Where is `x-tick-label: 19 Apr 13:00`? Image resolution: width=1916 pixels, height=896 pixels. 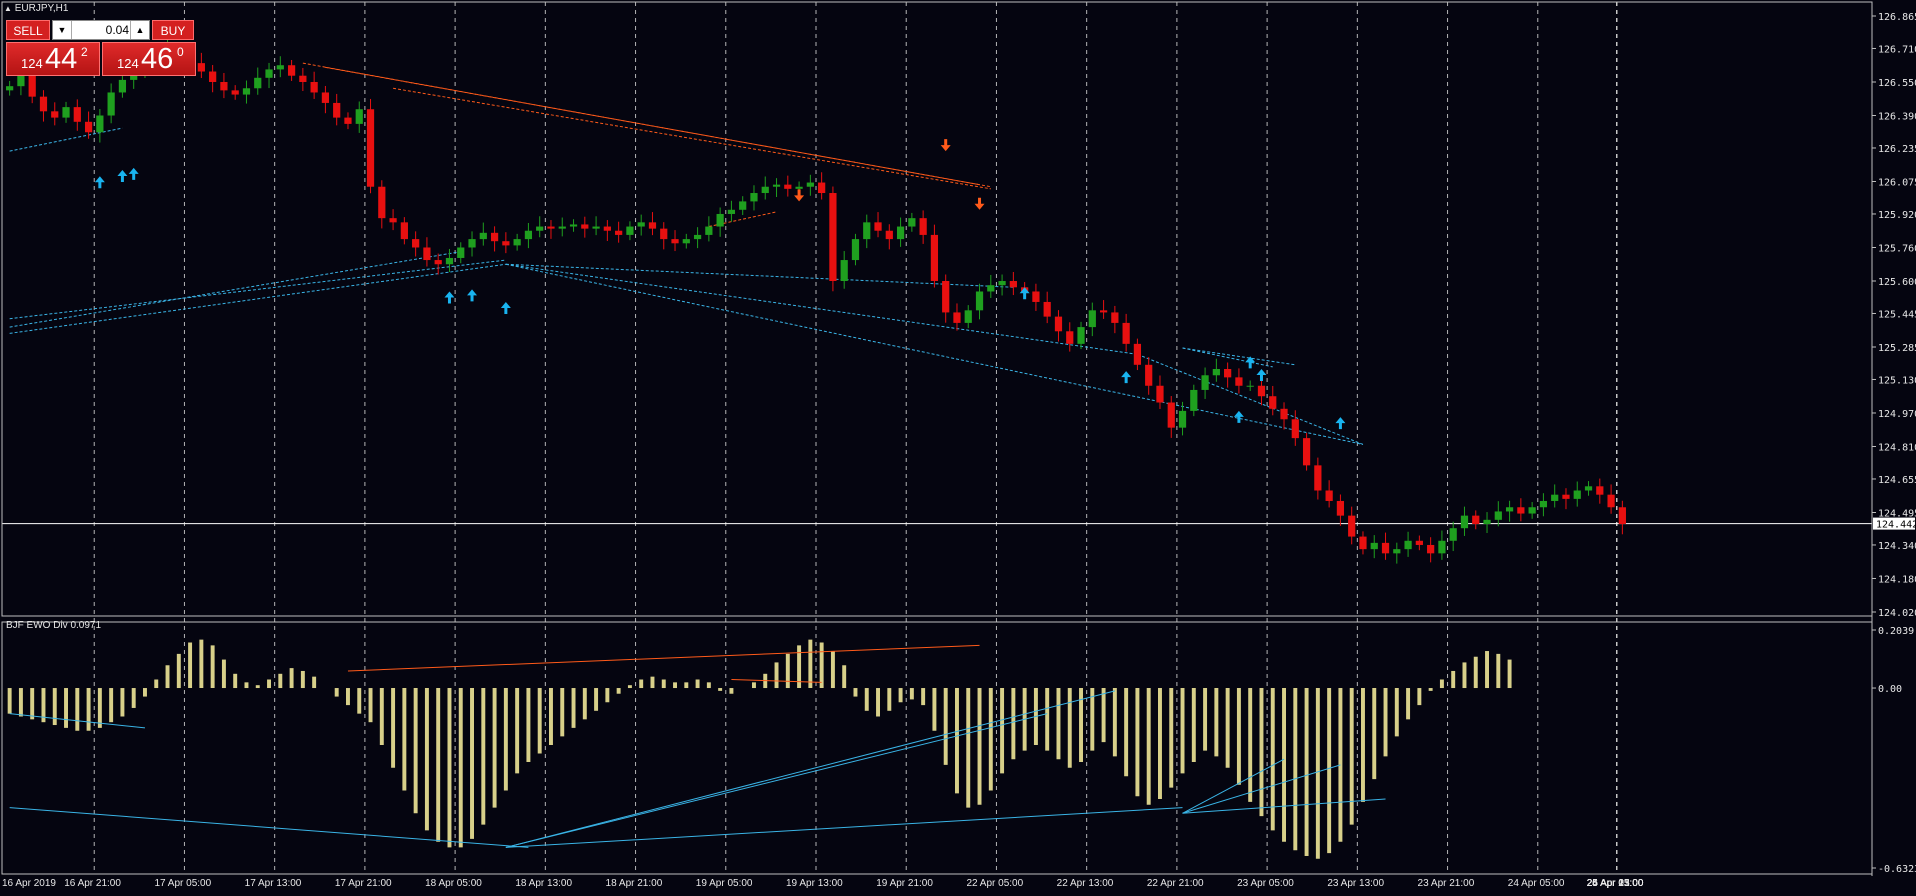 x-tick-label: 19 Apr 13:00 is located at coordinates (814, 883).